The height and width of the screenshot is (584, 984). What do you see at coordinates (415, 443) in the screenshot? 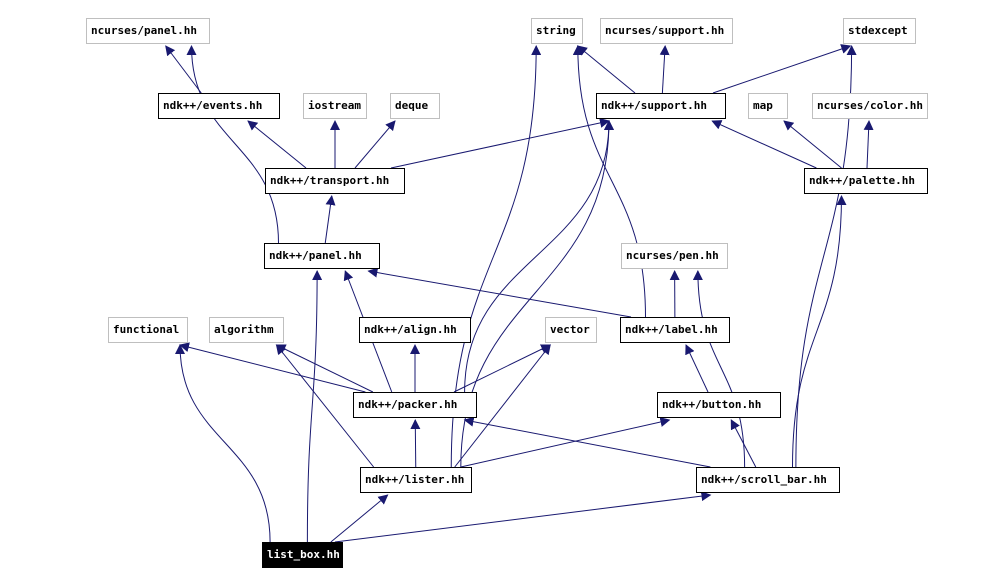
I see `edge-ndk-lister-to-ndk-packer` at bounding box center [415, 443].